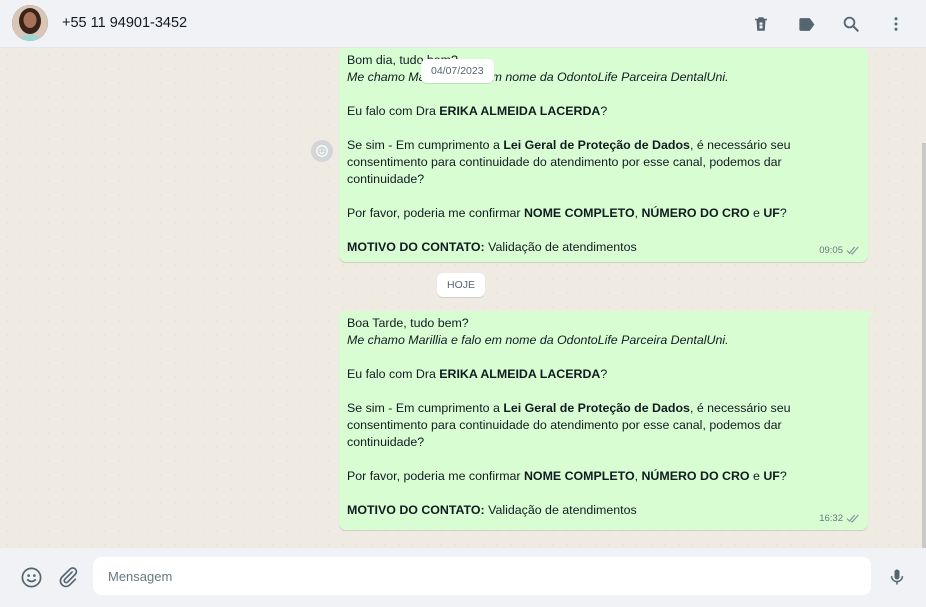 The image size is (926, 607). Describe the element at coordinates (461, 285) in the screenshot. I see `date-chip-today: HOJE` at that location.